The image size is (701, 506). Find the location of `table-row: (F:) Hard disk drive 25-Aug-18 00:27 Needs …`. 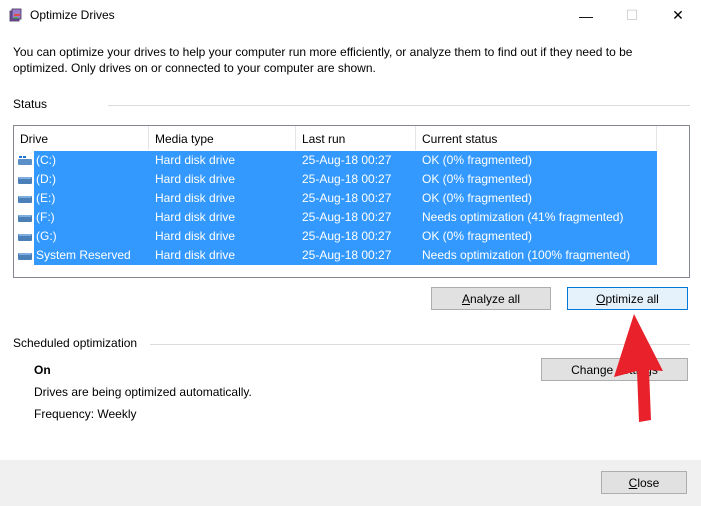

table-row: (F:) Hard disk drive 25-Aug-18 00:27 Needs … is located at coordinates (351, 217).